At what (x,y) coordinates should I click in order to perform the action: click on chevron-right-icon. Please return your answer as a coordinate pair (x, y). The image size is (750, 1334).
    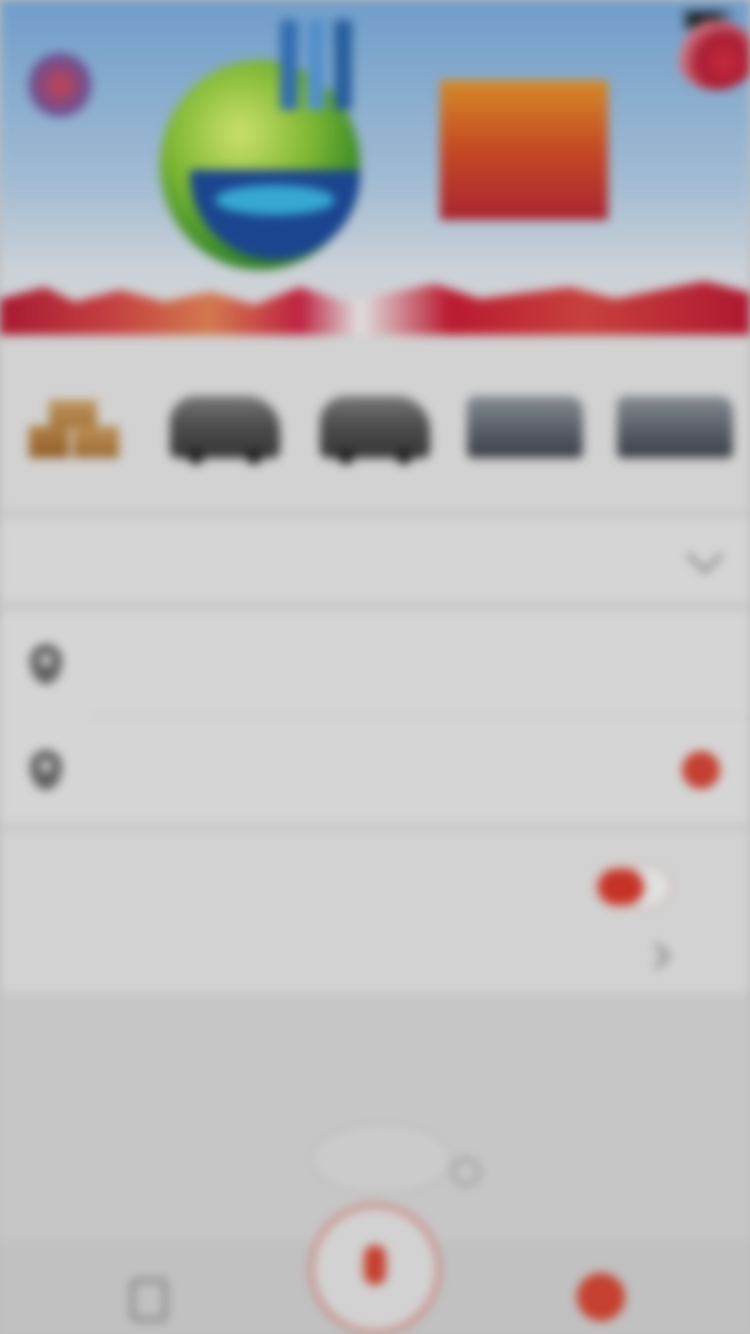
    Looking at the image, I should click on (657, 956).